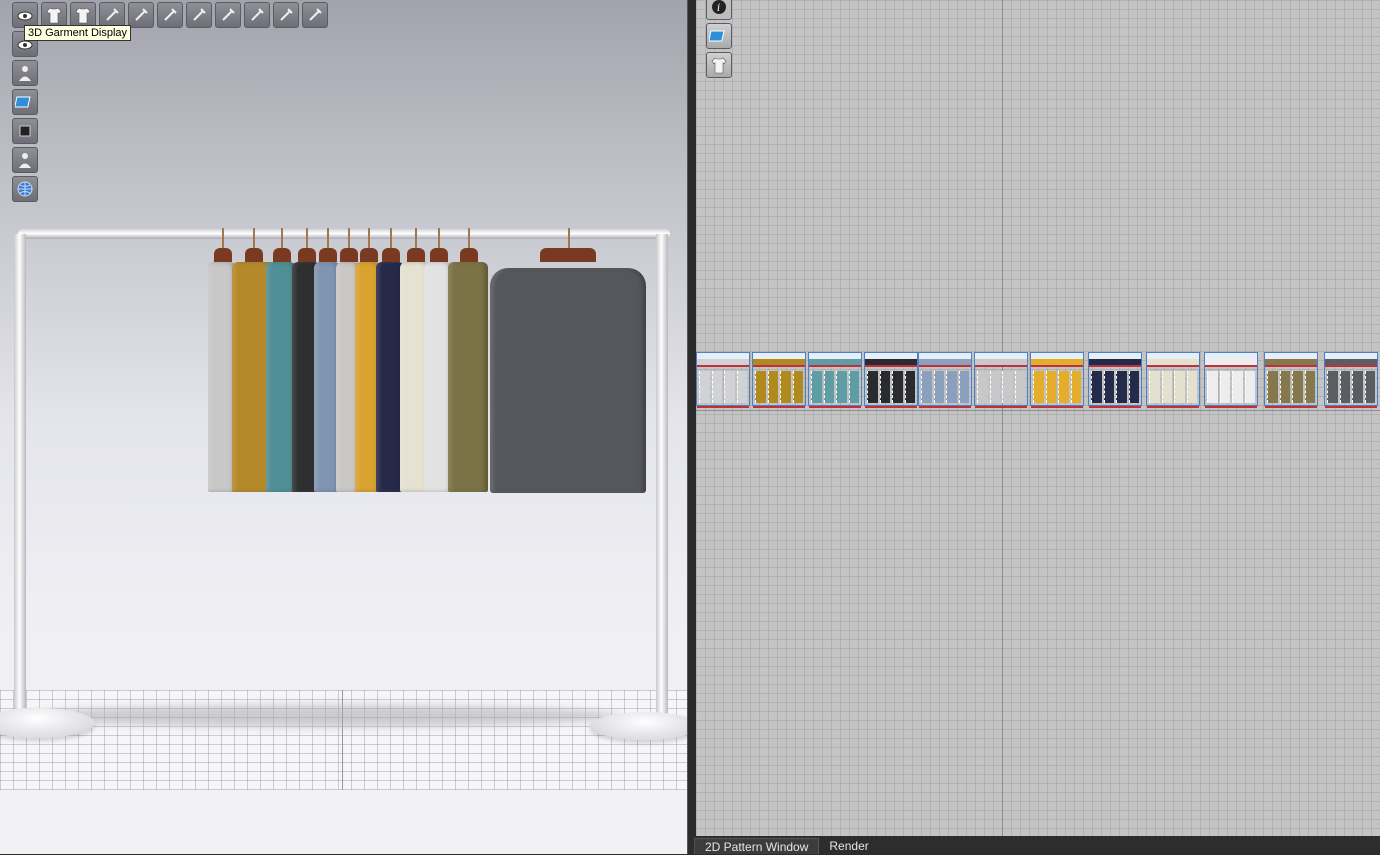 The height and width of the screenshot is (855, 1380). What do you see at coordinates (228, 15) in the screenshot?
I see `pin-icon` at bounding box center [228, 15].